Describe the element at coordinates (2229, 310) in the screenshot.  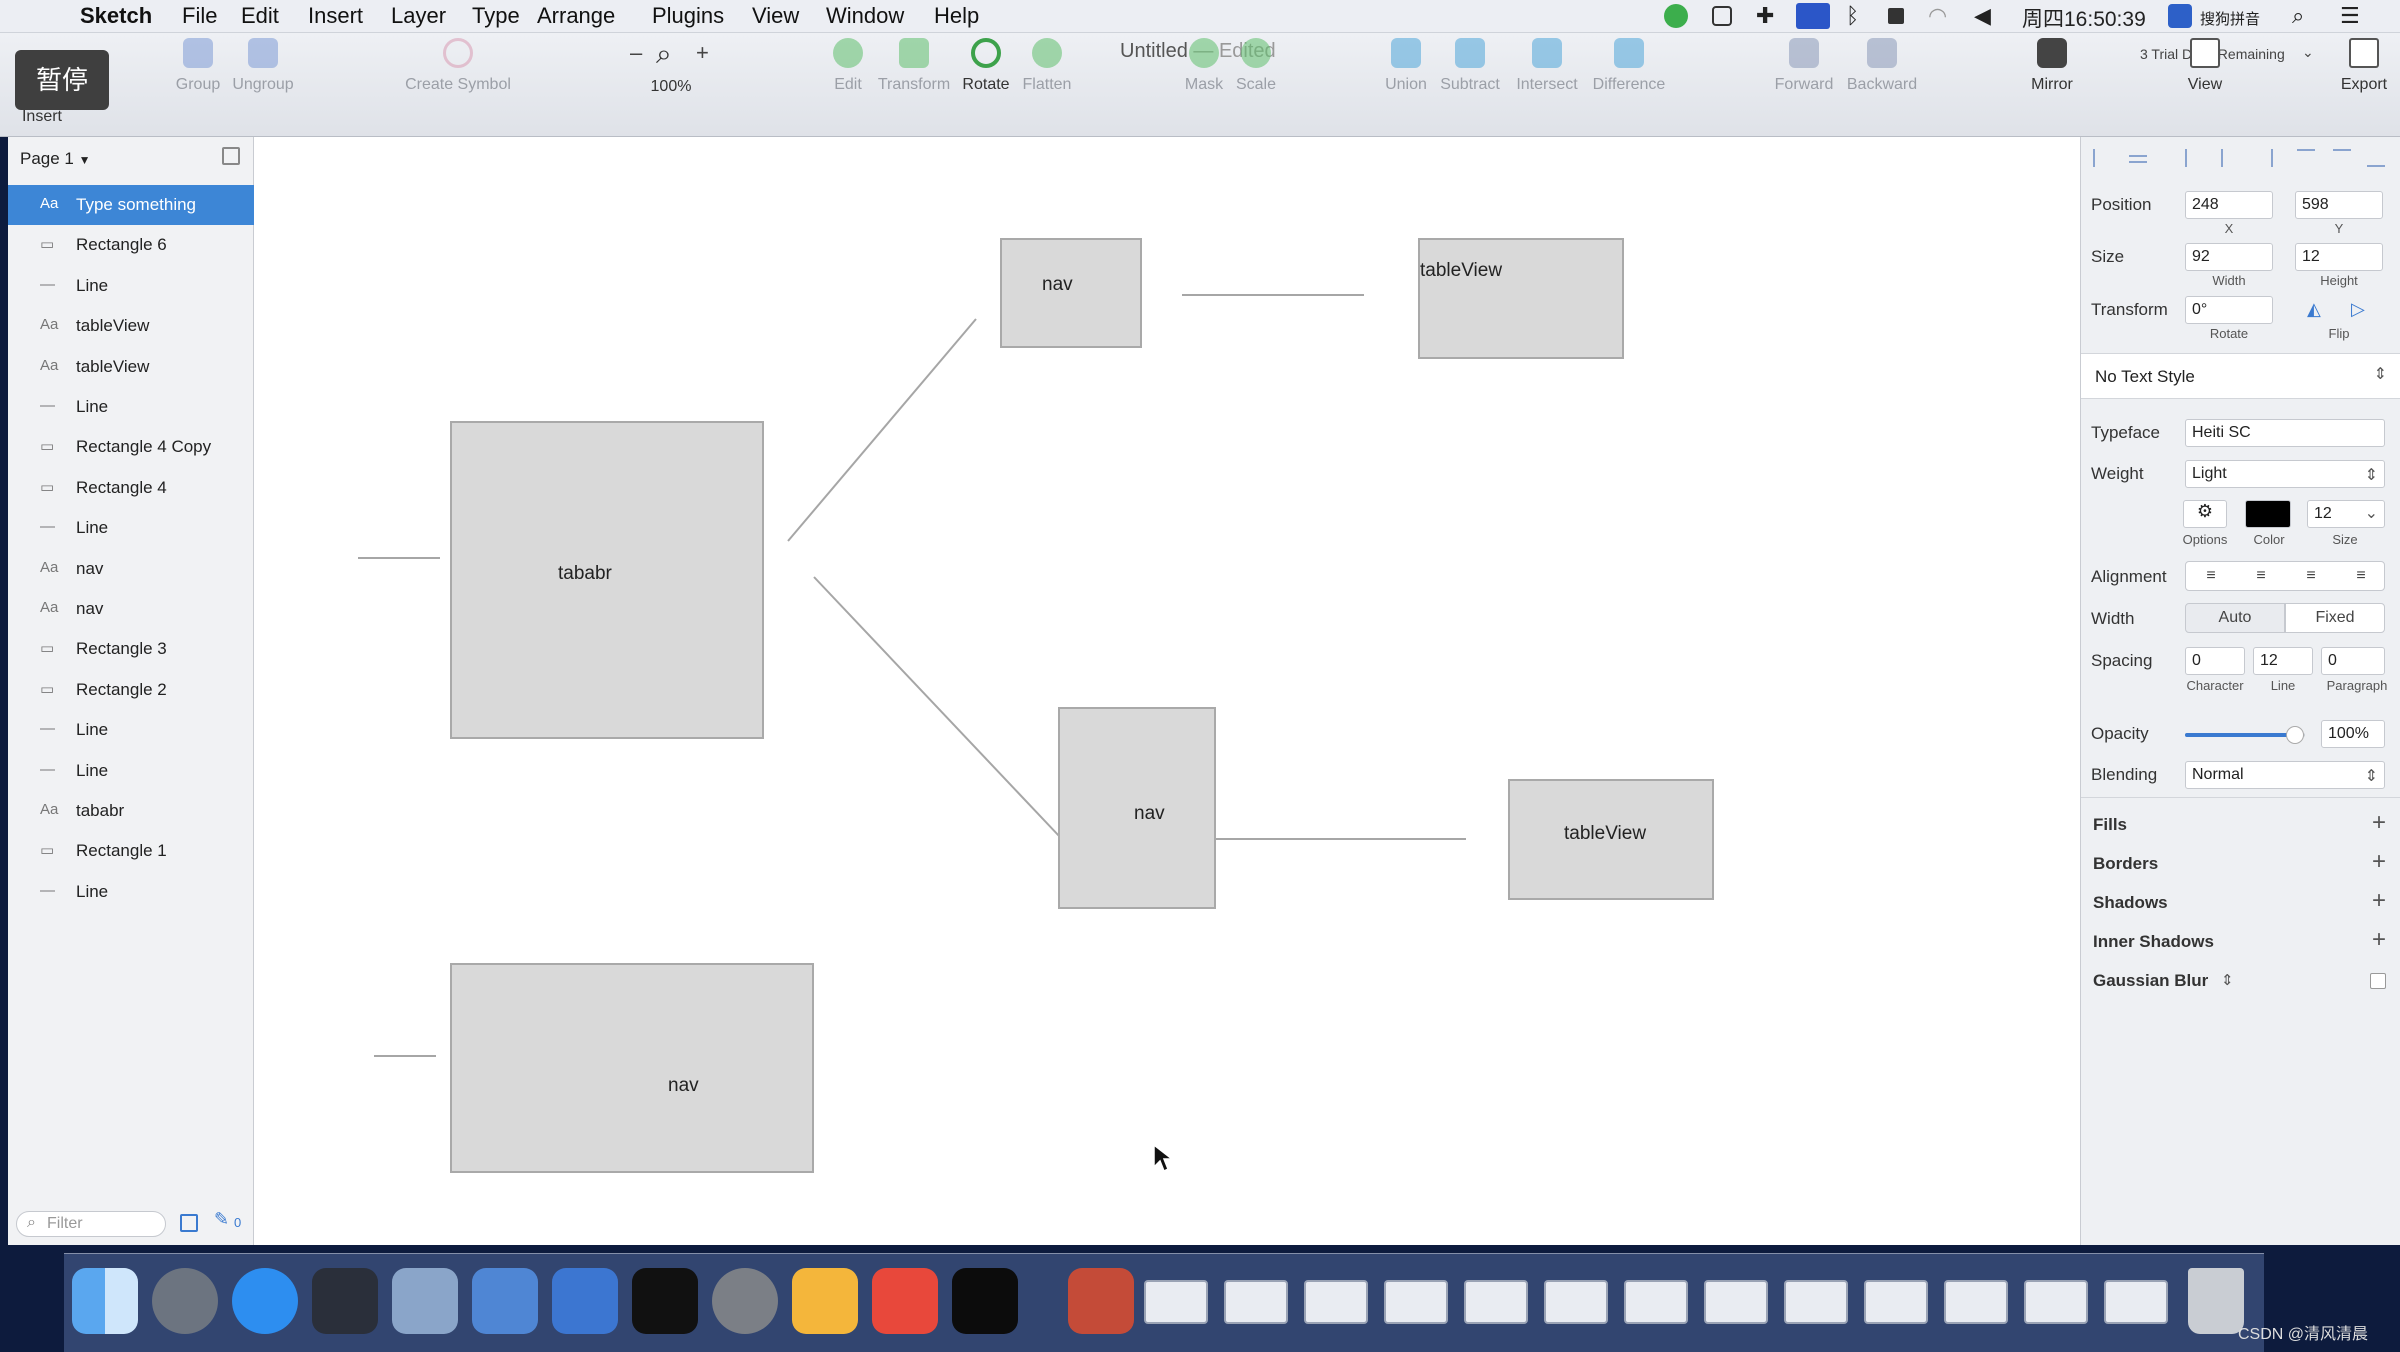
I see `rotate-field: 0°` at that location.